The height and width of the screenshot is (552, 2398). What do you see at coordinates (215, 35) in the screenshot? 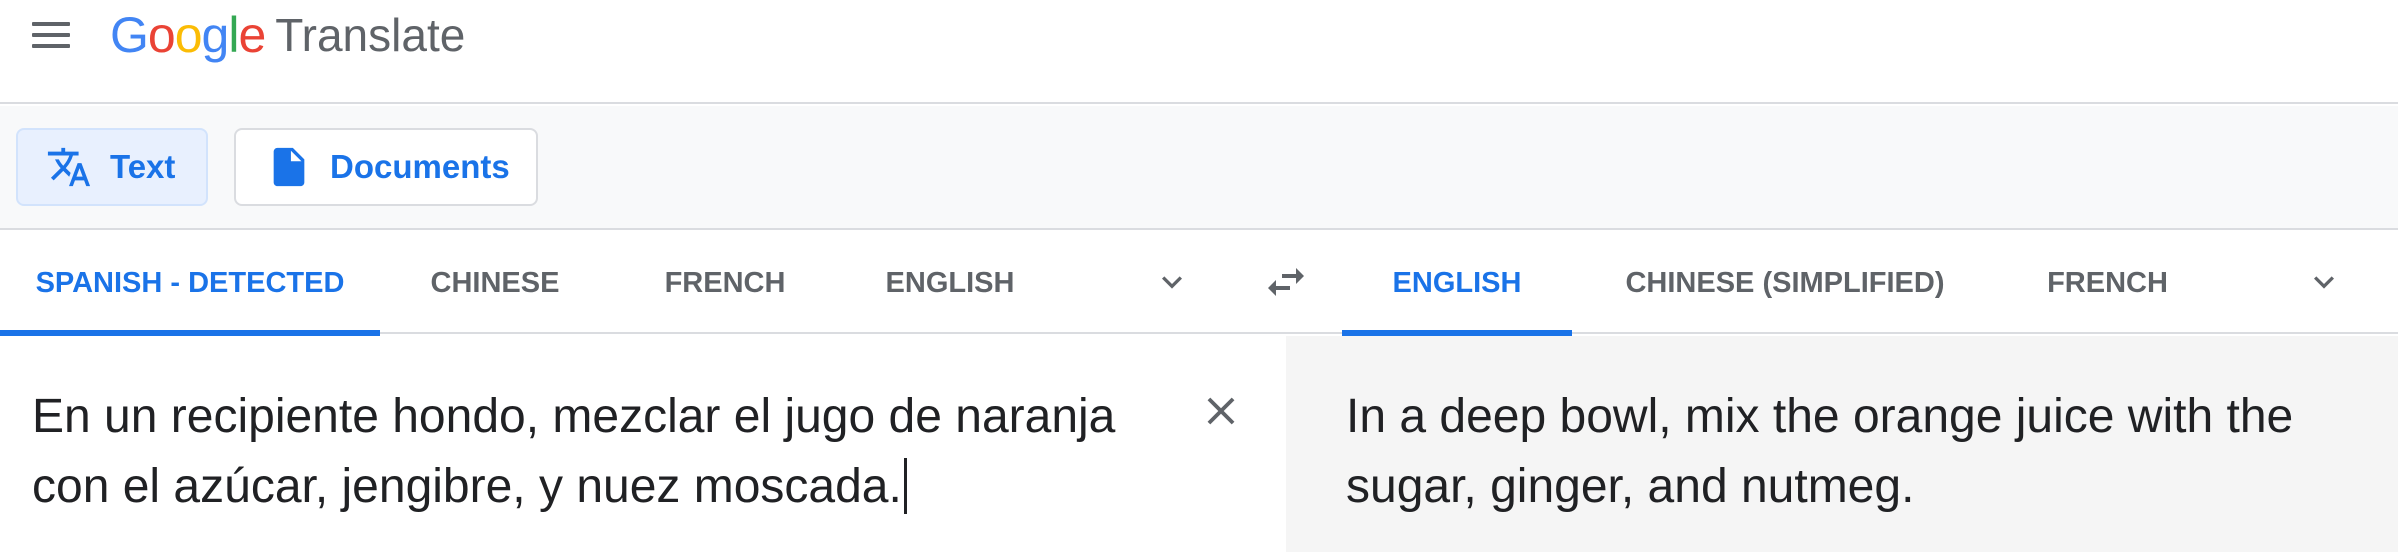
I see `logo-letter: g` at bounding box center [215, 35].